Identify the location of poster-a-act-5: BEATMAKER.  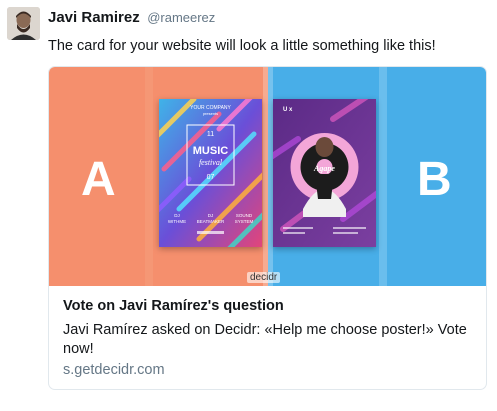
(211, 221).